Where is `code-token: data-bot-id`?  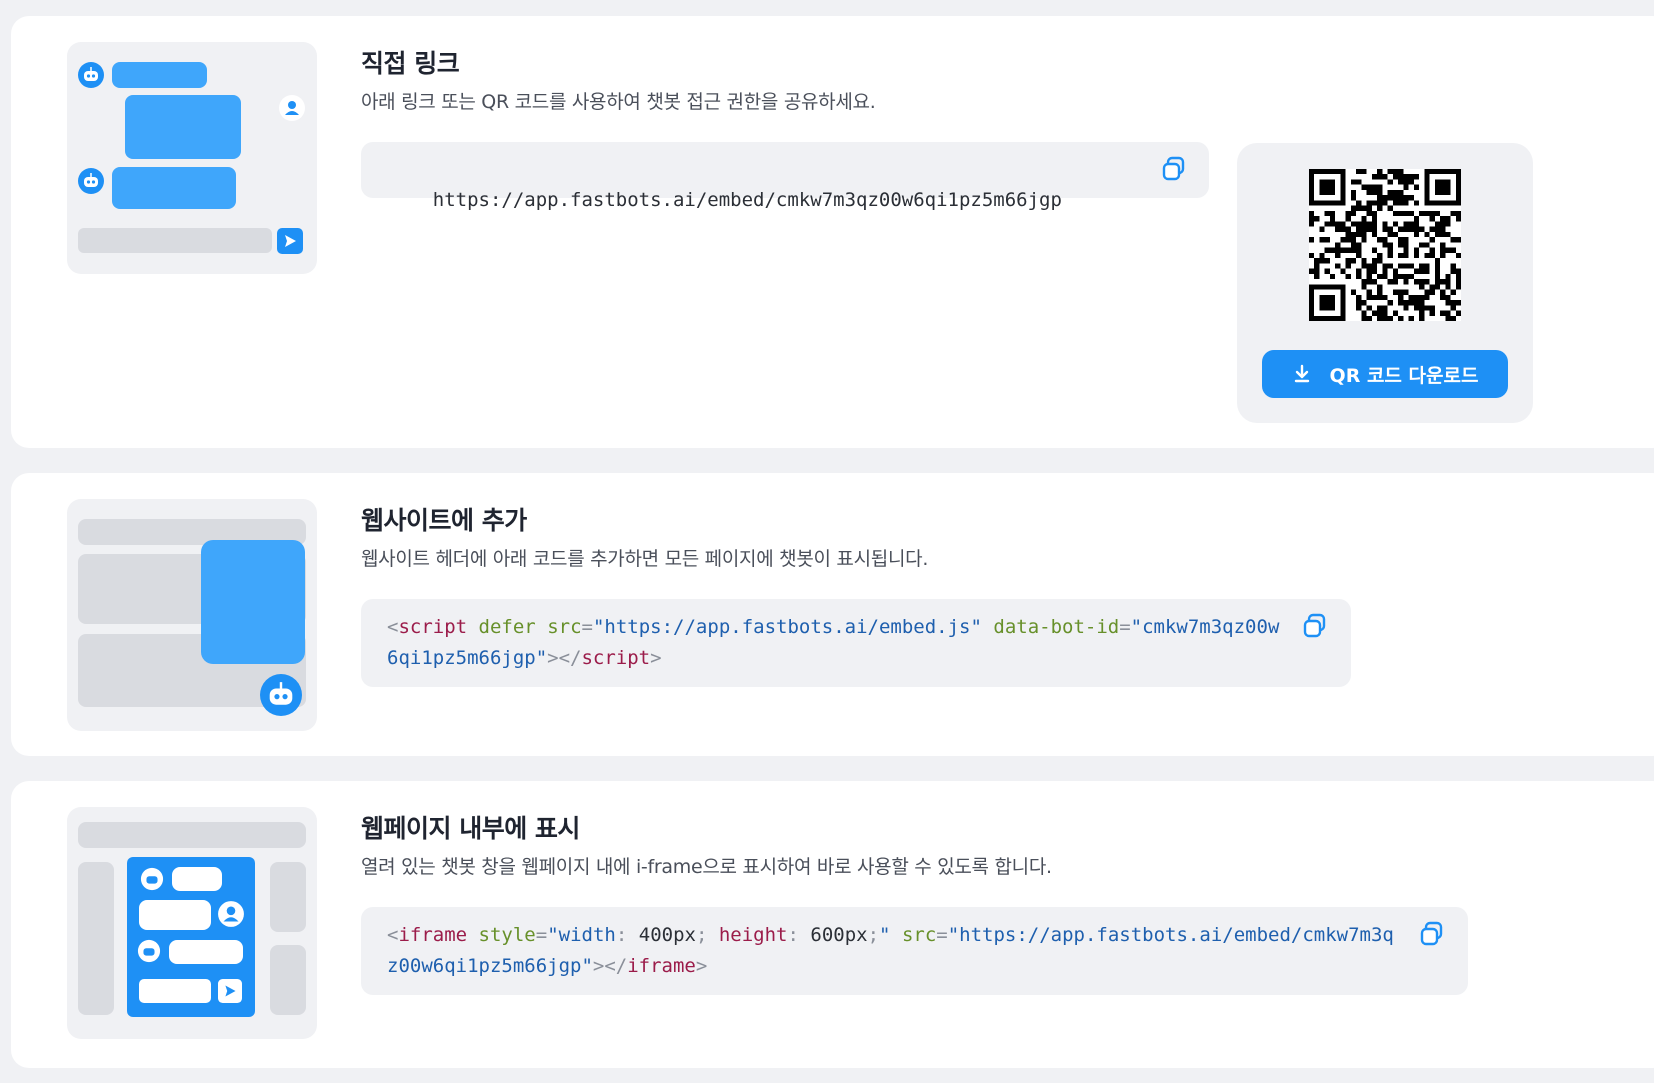 code-token: data-bot-id is located at coordinates (1056, 627).